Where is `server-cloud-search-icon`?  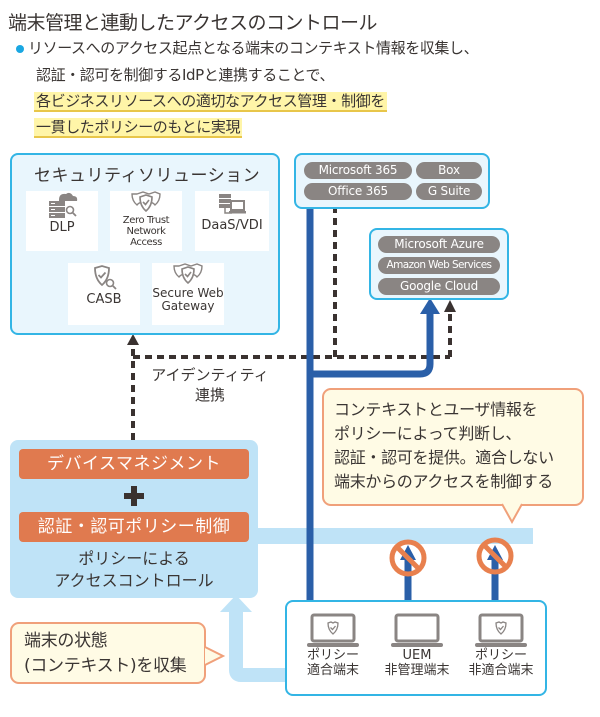
server-cloud-search-icon is located at coordinates (63, 205).